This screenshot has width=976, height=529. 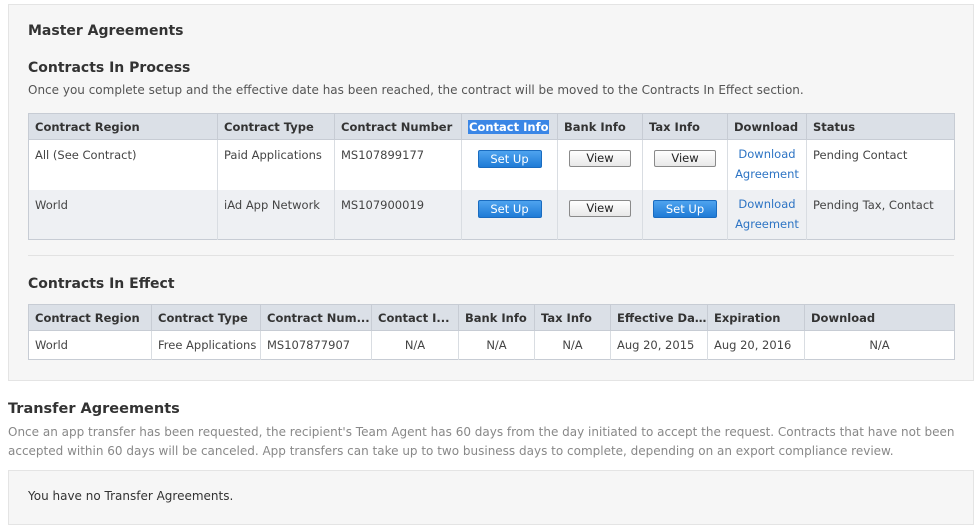 I want to click on selected-text: Contact Info, so click(x=509, y=126).